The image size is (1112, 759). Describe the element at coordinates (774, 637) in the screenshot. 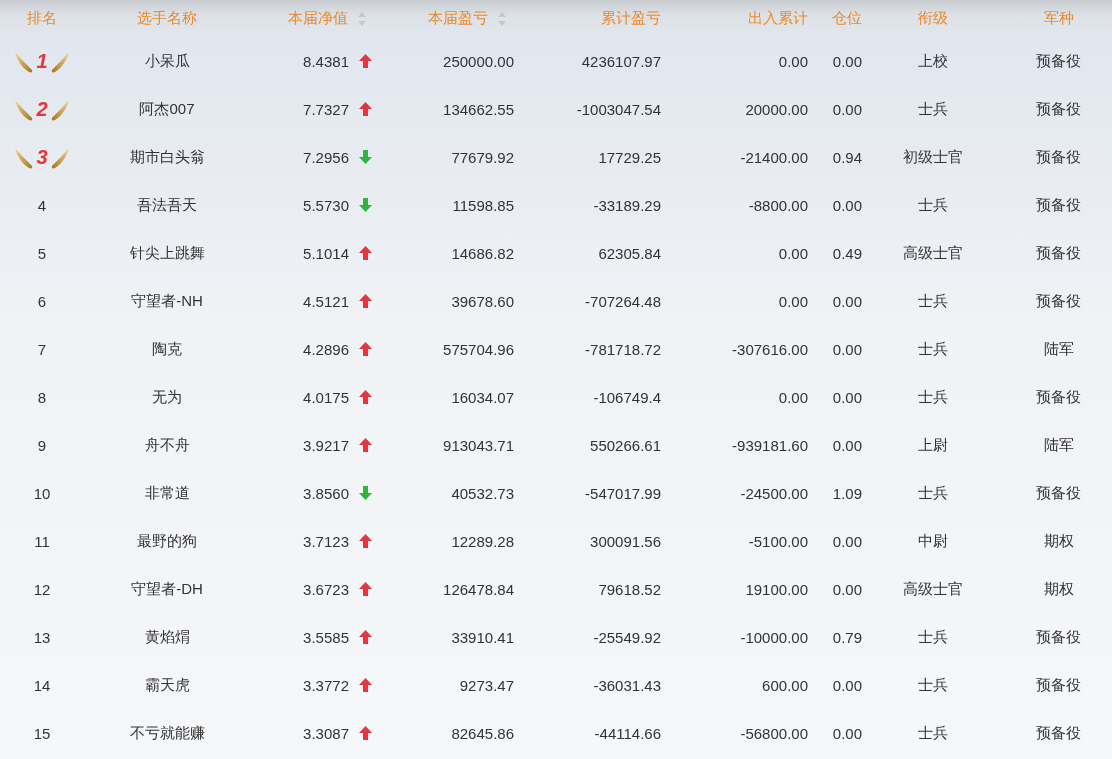

I see `fund-flow: -10000.00` at that location.